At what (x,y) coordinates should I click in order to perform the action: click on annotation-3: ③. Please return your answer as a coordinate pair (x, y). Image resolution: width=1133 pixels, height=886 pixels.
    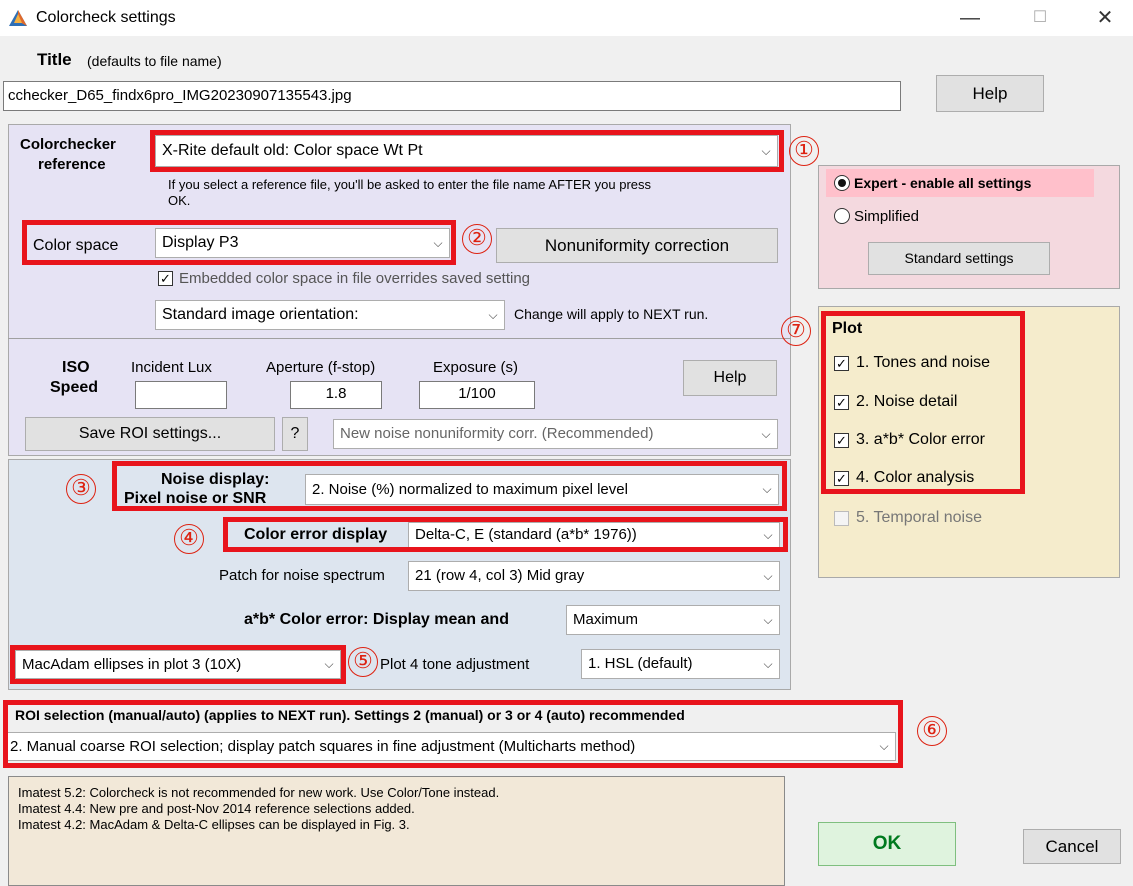
    Looking at the image, I should click on (81, 489).